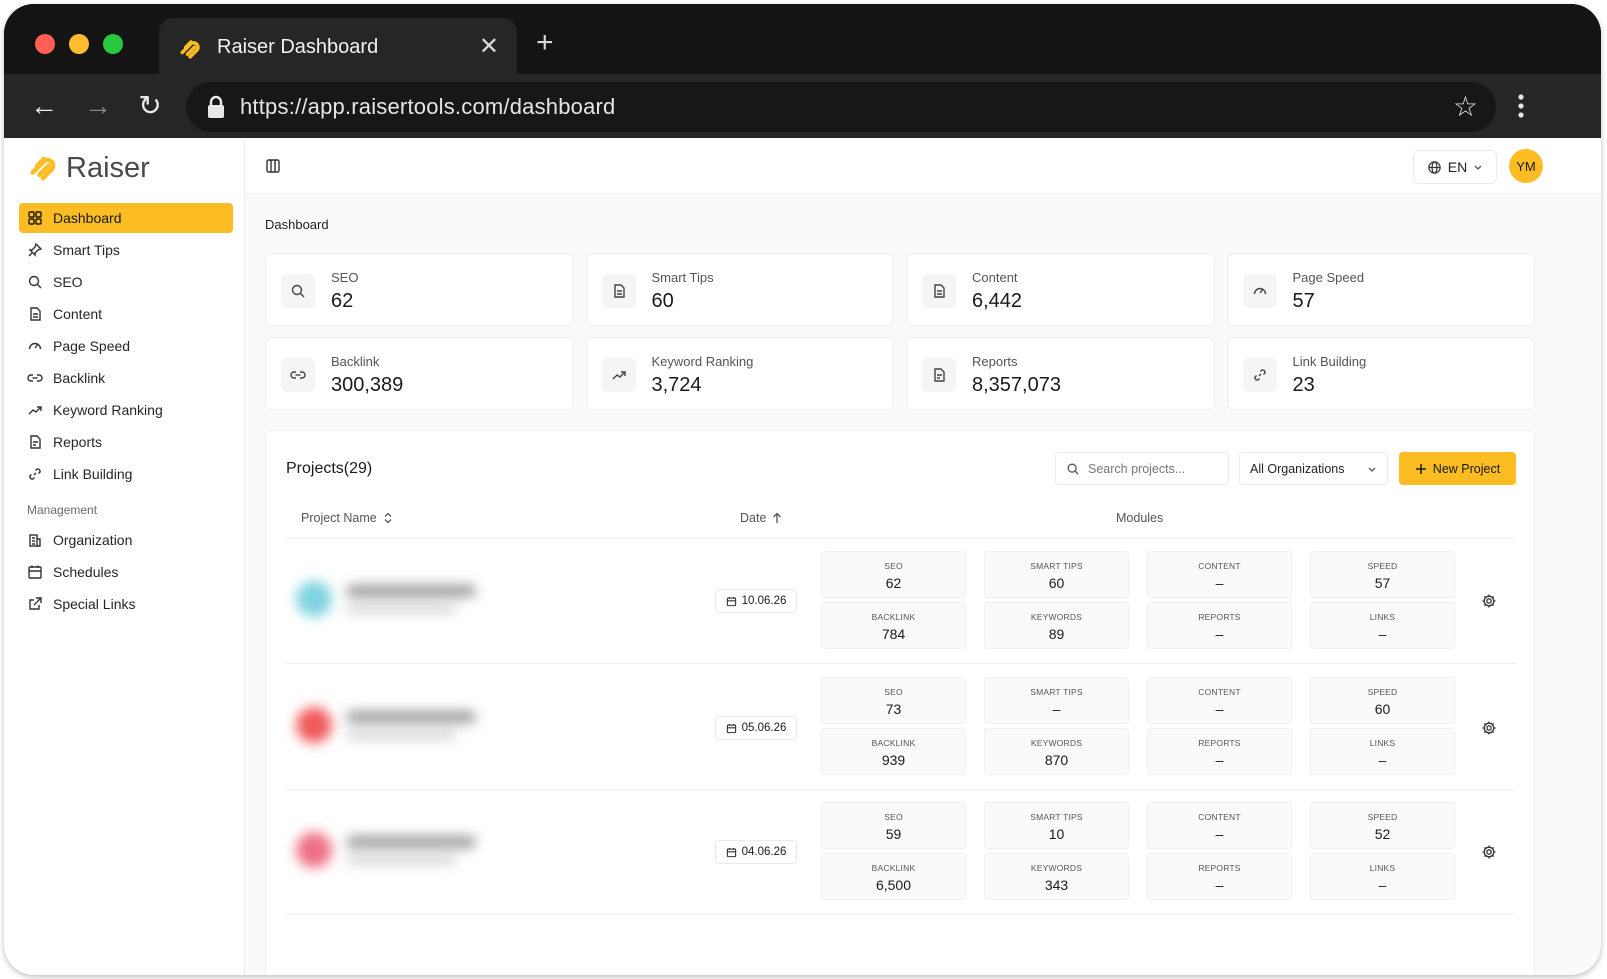 This screenshot has width=1607, height=979. What do you see at coordinates (428, 107) in the screenshot?
I see `url-text: https://app.raisertools.com/dashboard` at bounding box center [428, 107].